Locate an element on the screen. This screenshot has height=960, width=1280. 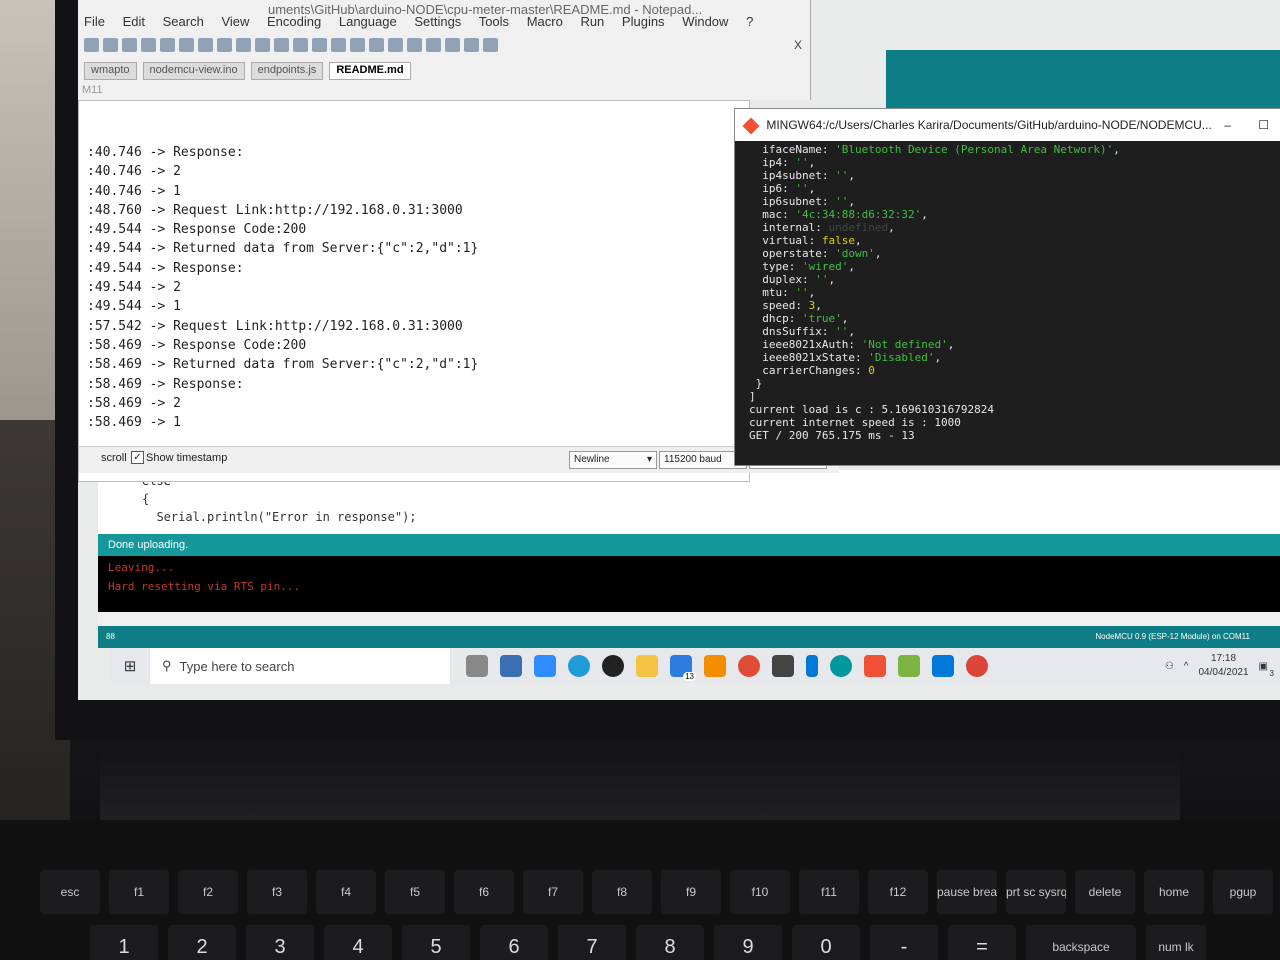
close-icon is located at coordinates (167, 45).